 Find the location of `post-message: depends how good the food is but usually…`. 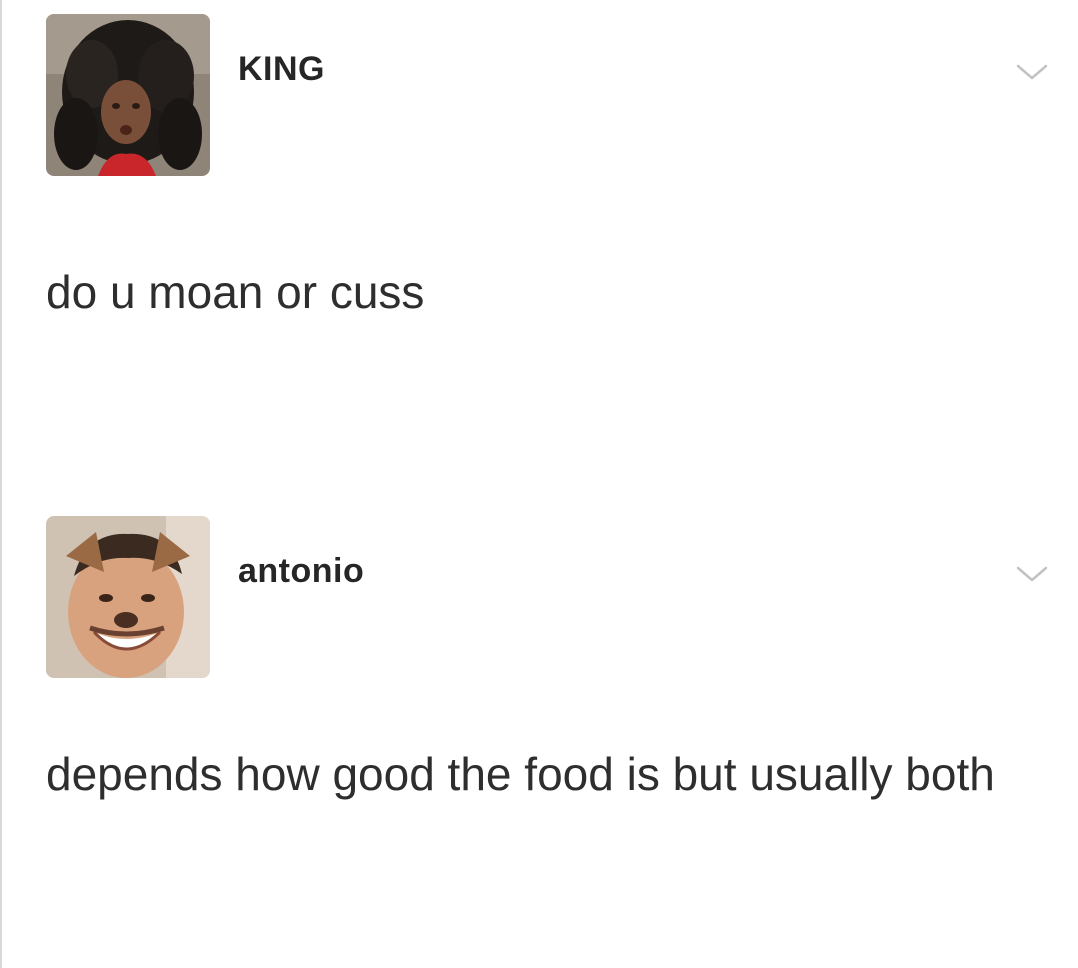

post-message: depends how good the food is but usually… is located at coordinates (520, 774).